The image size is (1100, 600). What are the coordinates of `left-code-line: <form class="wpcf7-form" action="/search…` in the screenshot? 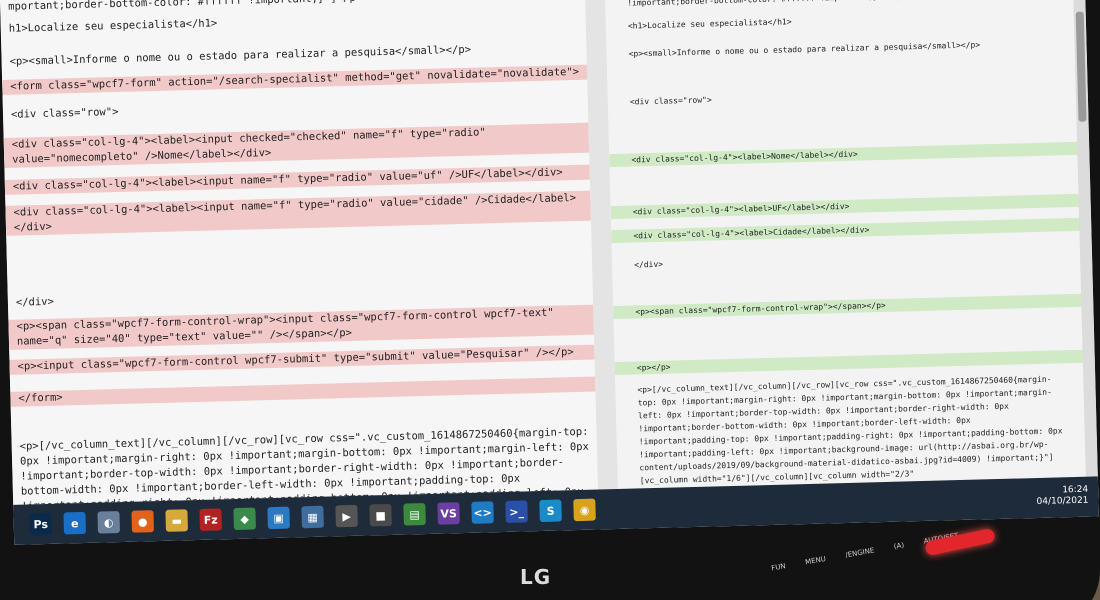 It's located at (295, 79).